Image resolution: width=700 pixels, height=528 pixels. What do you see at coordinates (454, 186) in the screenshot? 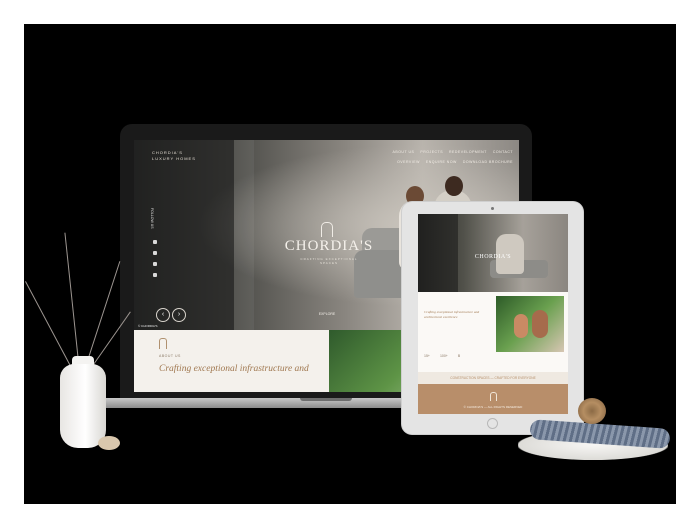
I see `head-man` at bounding box center [454, 186].